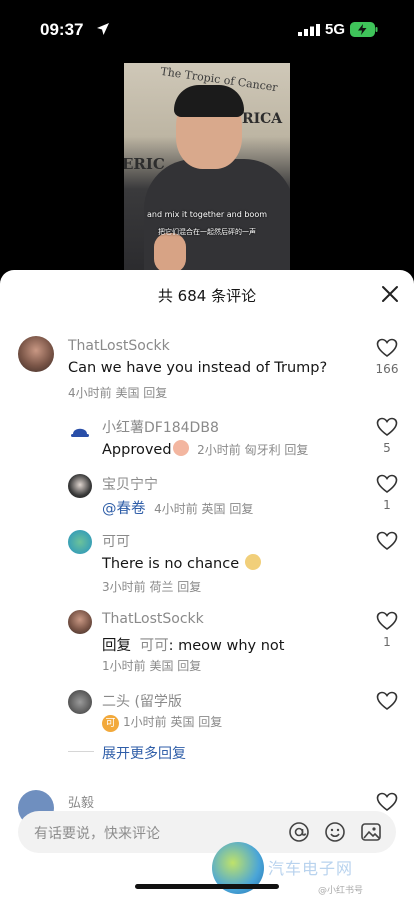  Describe the element at coordinates (117, 392) in the screenshot. I see `comment-meta: 4小时前 美国 回复` at that location.